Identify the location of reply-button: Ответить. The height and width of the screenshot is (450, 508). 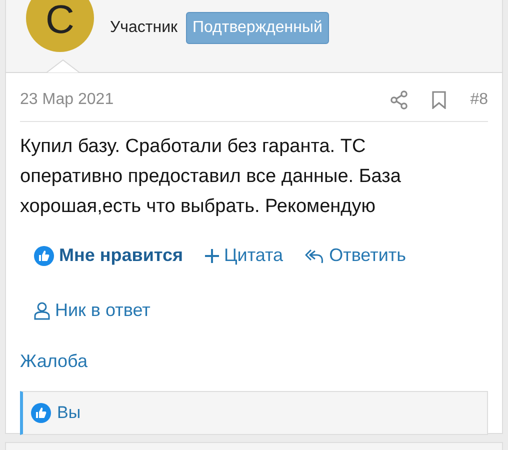
(355, 255).